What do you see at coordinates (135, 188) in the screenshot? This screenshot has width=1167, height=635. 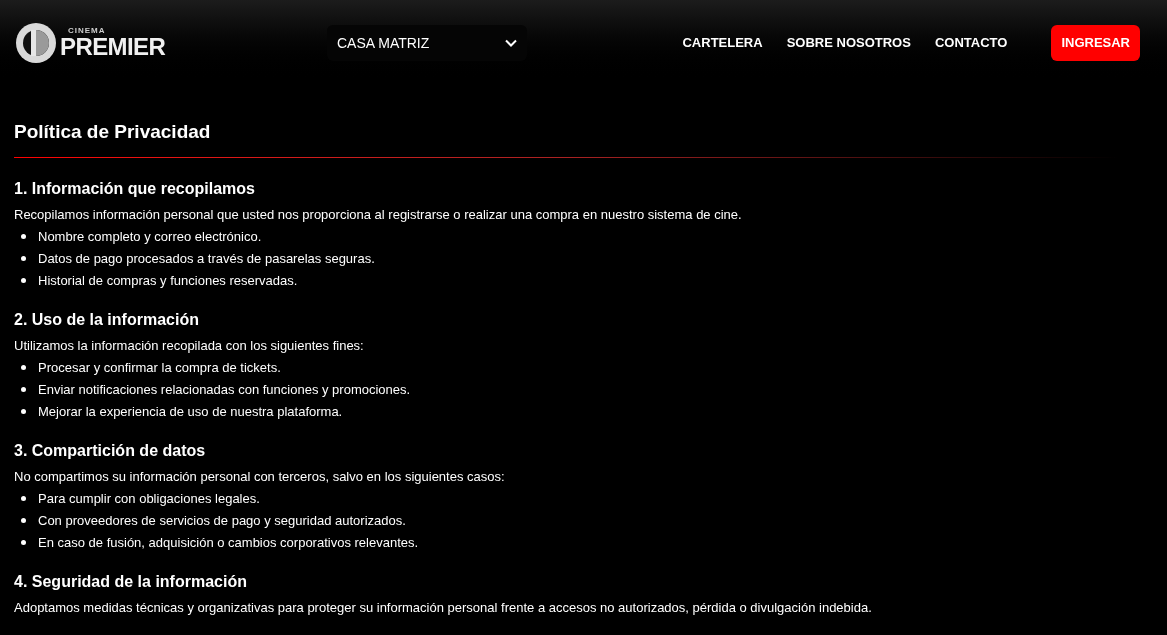 I see `section-heading: 1. Información que recopilamos` at bounding box center [135, 188].